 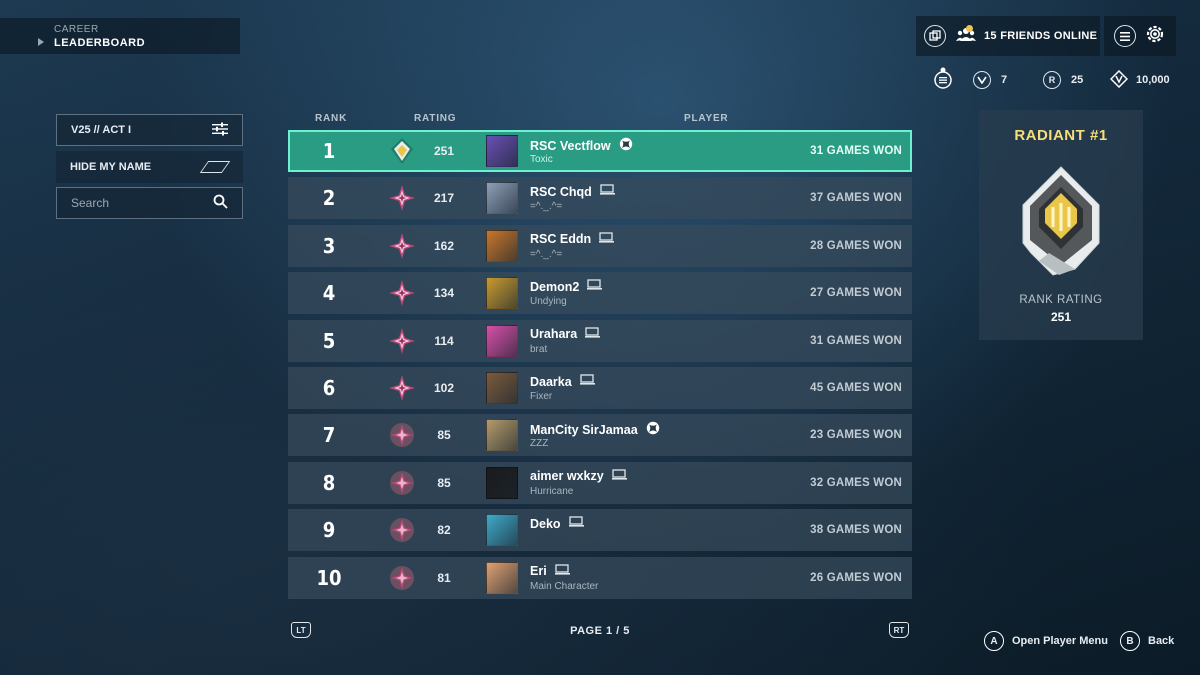 What do you see at coordinates (215, 167) in the screenshot?
I see `toggle-switch-icon` at bounding box center [215, 167].